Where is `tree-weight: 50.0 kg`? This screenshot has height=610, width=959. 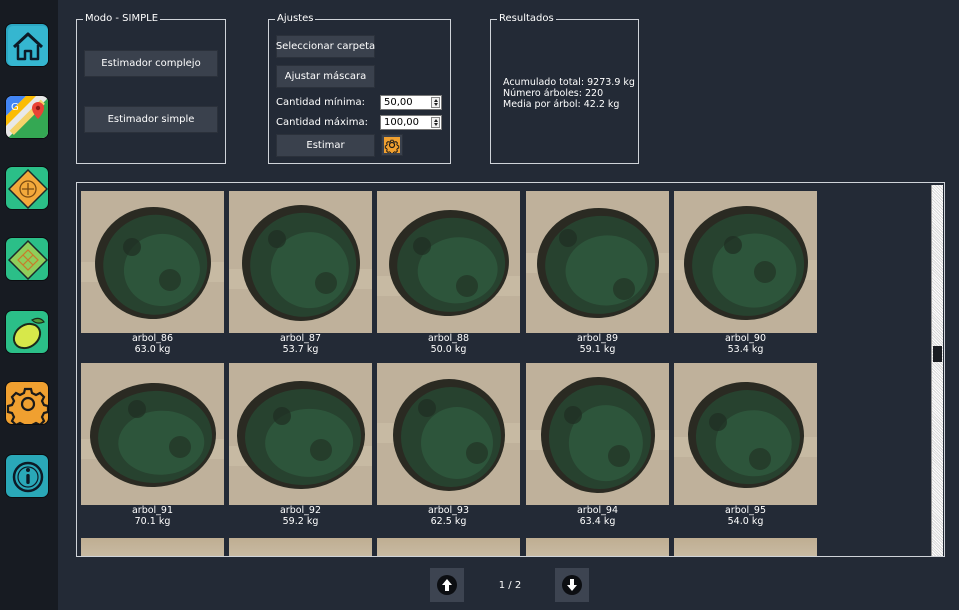 tree-weight: 50.0 kg is located at coordinates (448, 349).